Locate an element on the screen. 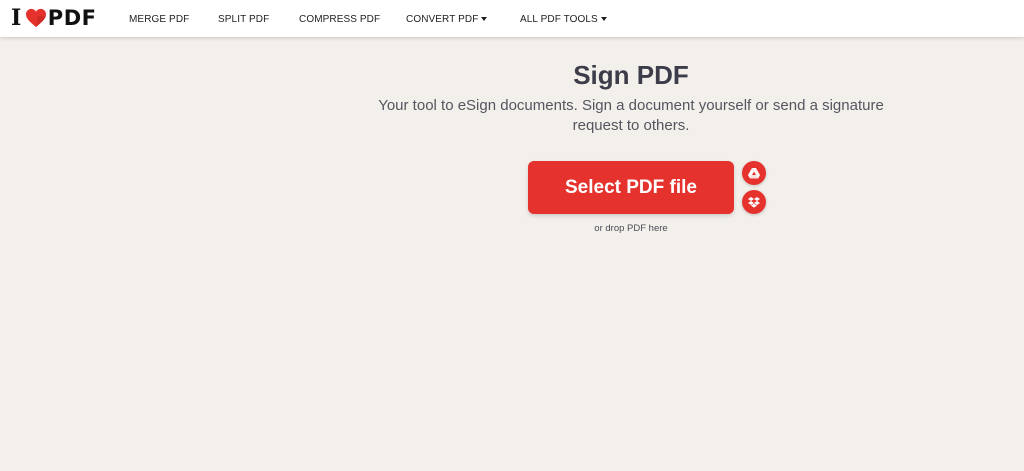  nav-item-label: MERGE PDF is located at coordinates (159, 19).